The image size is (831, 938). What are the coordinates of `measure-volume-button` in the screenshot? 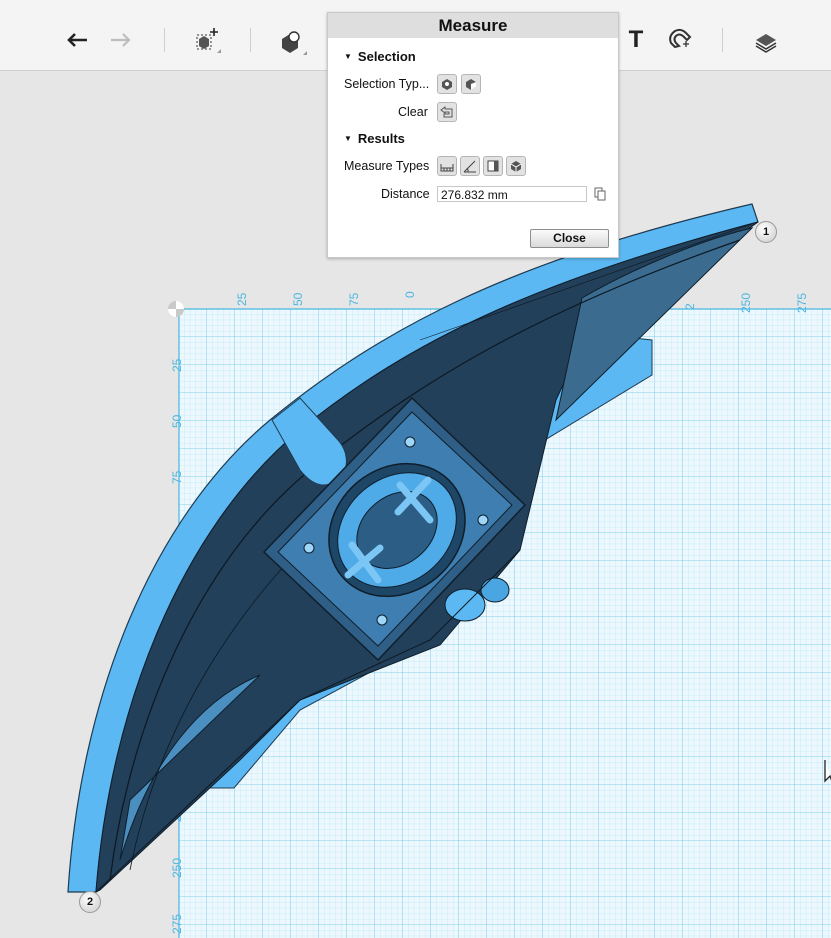 It's located at (516, 166).